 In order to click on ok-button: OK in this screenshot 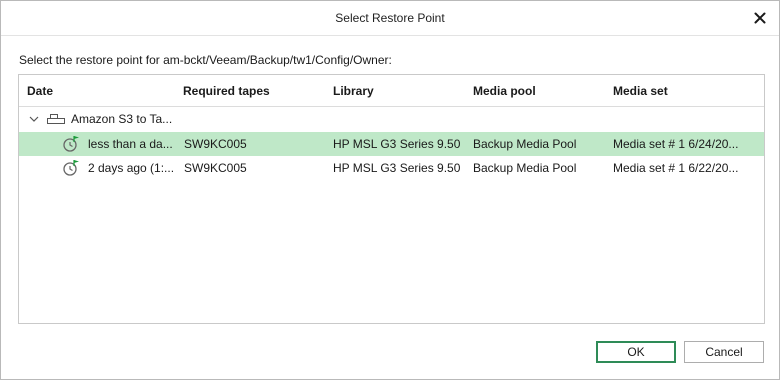, I will do `click(636, 352)`.